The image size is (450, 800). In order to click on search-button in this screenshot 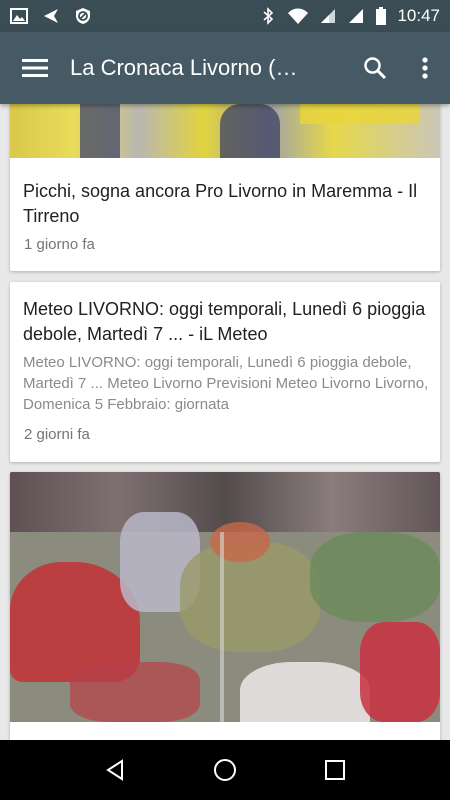, I will do `click(375, 68)`.